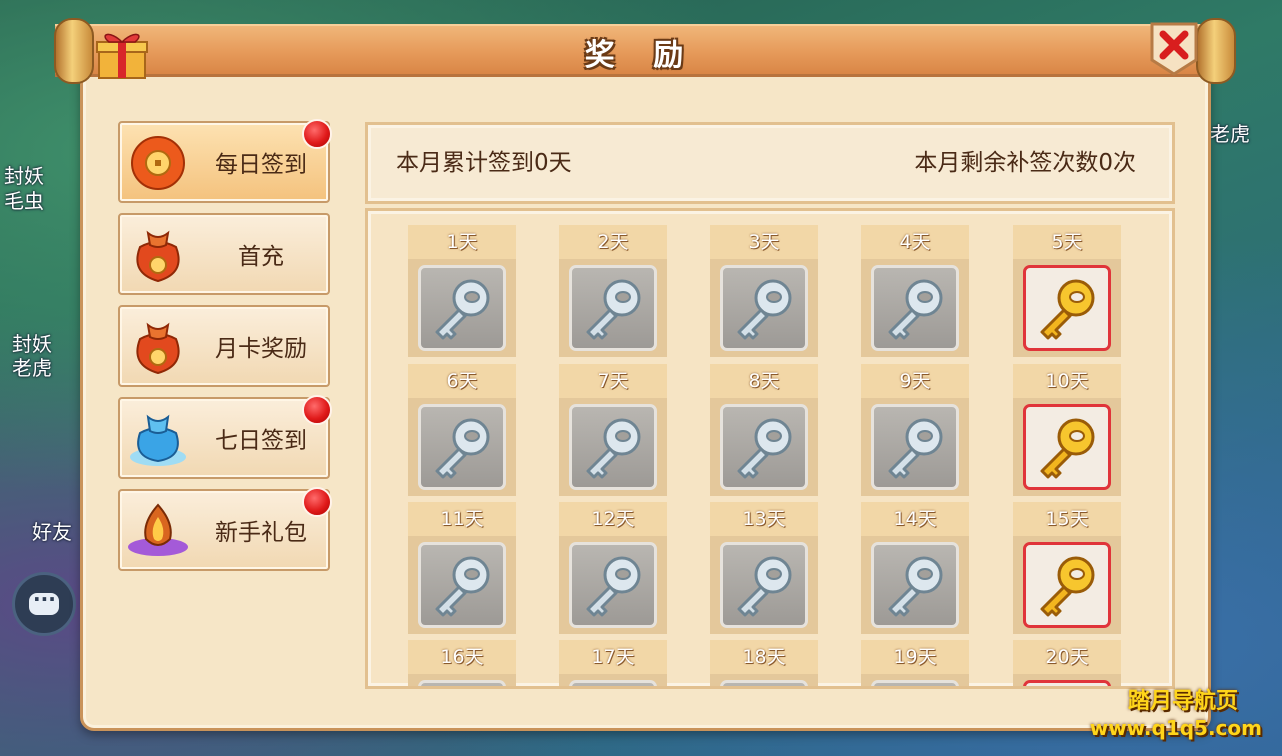 The height and width of the screenshot is (756, 1282). I want to click on menu-seven-day-signin: 七日签到, so click(225, 437).